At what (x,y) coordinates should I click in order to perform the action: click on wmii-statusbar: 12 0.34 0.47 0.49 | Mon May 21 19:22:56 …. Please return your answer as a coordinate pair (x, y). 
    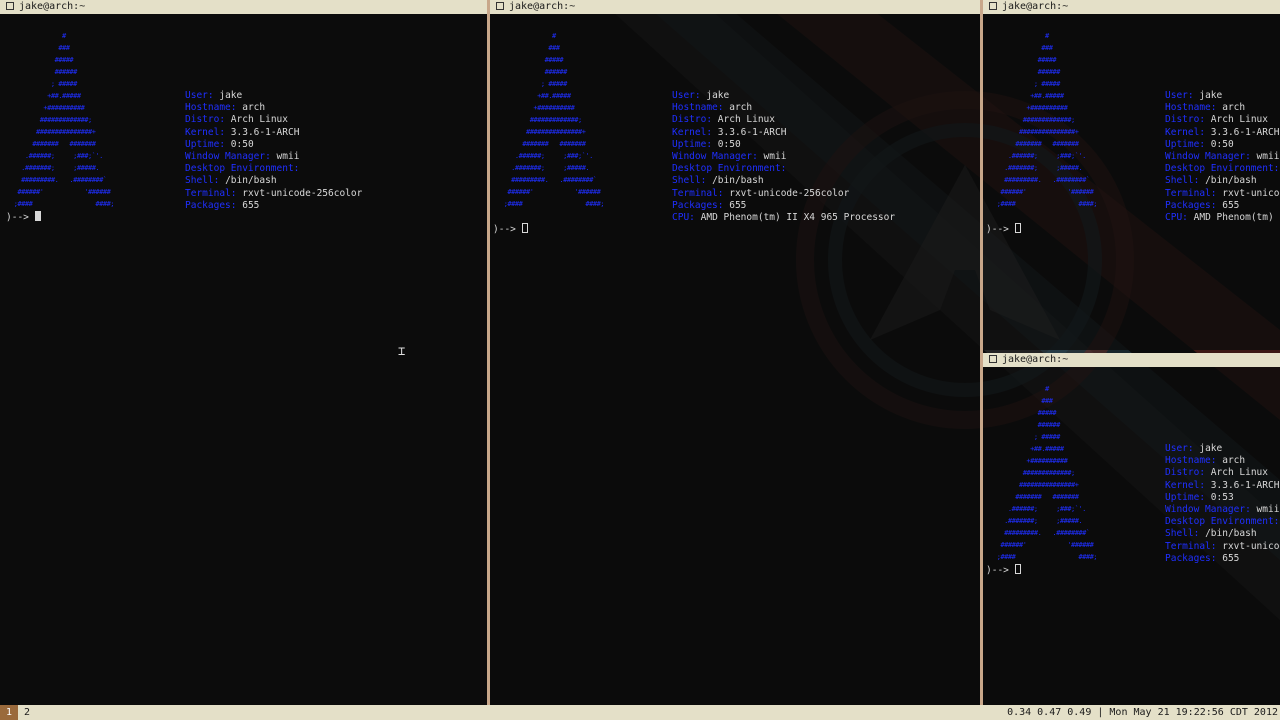
    Looking at the image, I should click on (640, 712).